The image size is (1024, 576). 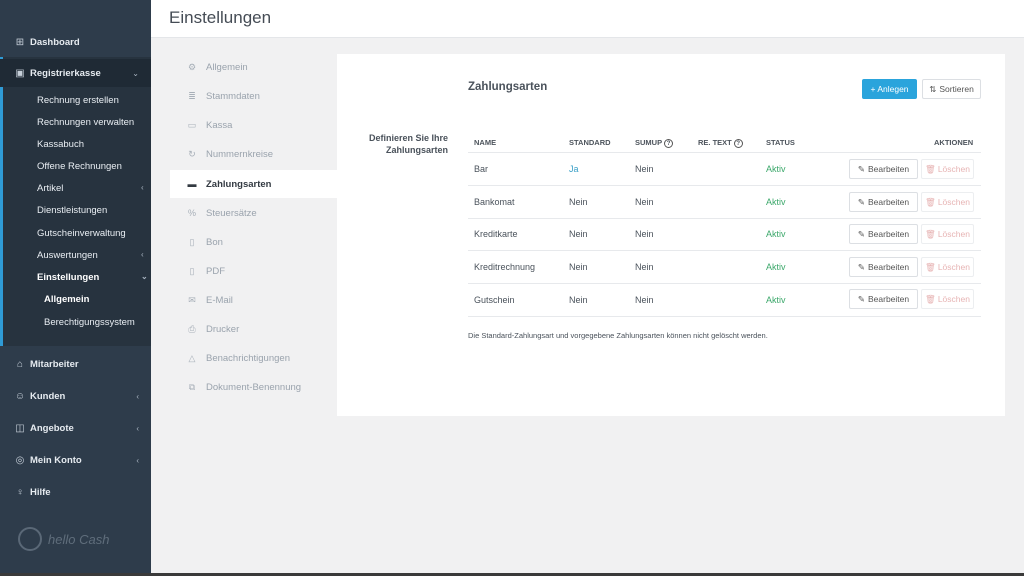 What do you see at coordinates (253, 154) in the screenshot?
I see `settings-menu-nummernkreise: ↻ Nummernkreise` at bounding box center [253, 154].